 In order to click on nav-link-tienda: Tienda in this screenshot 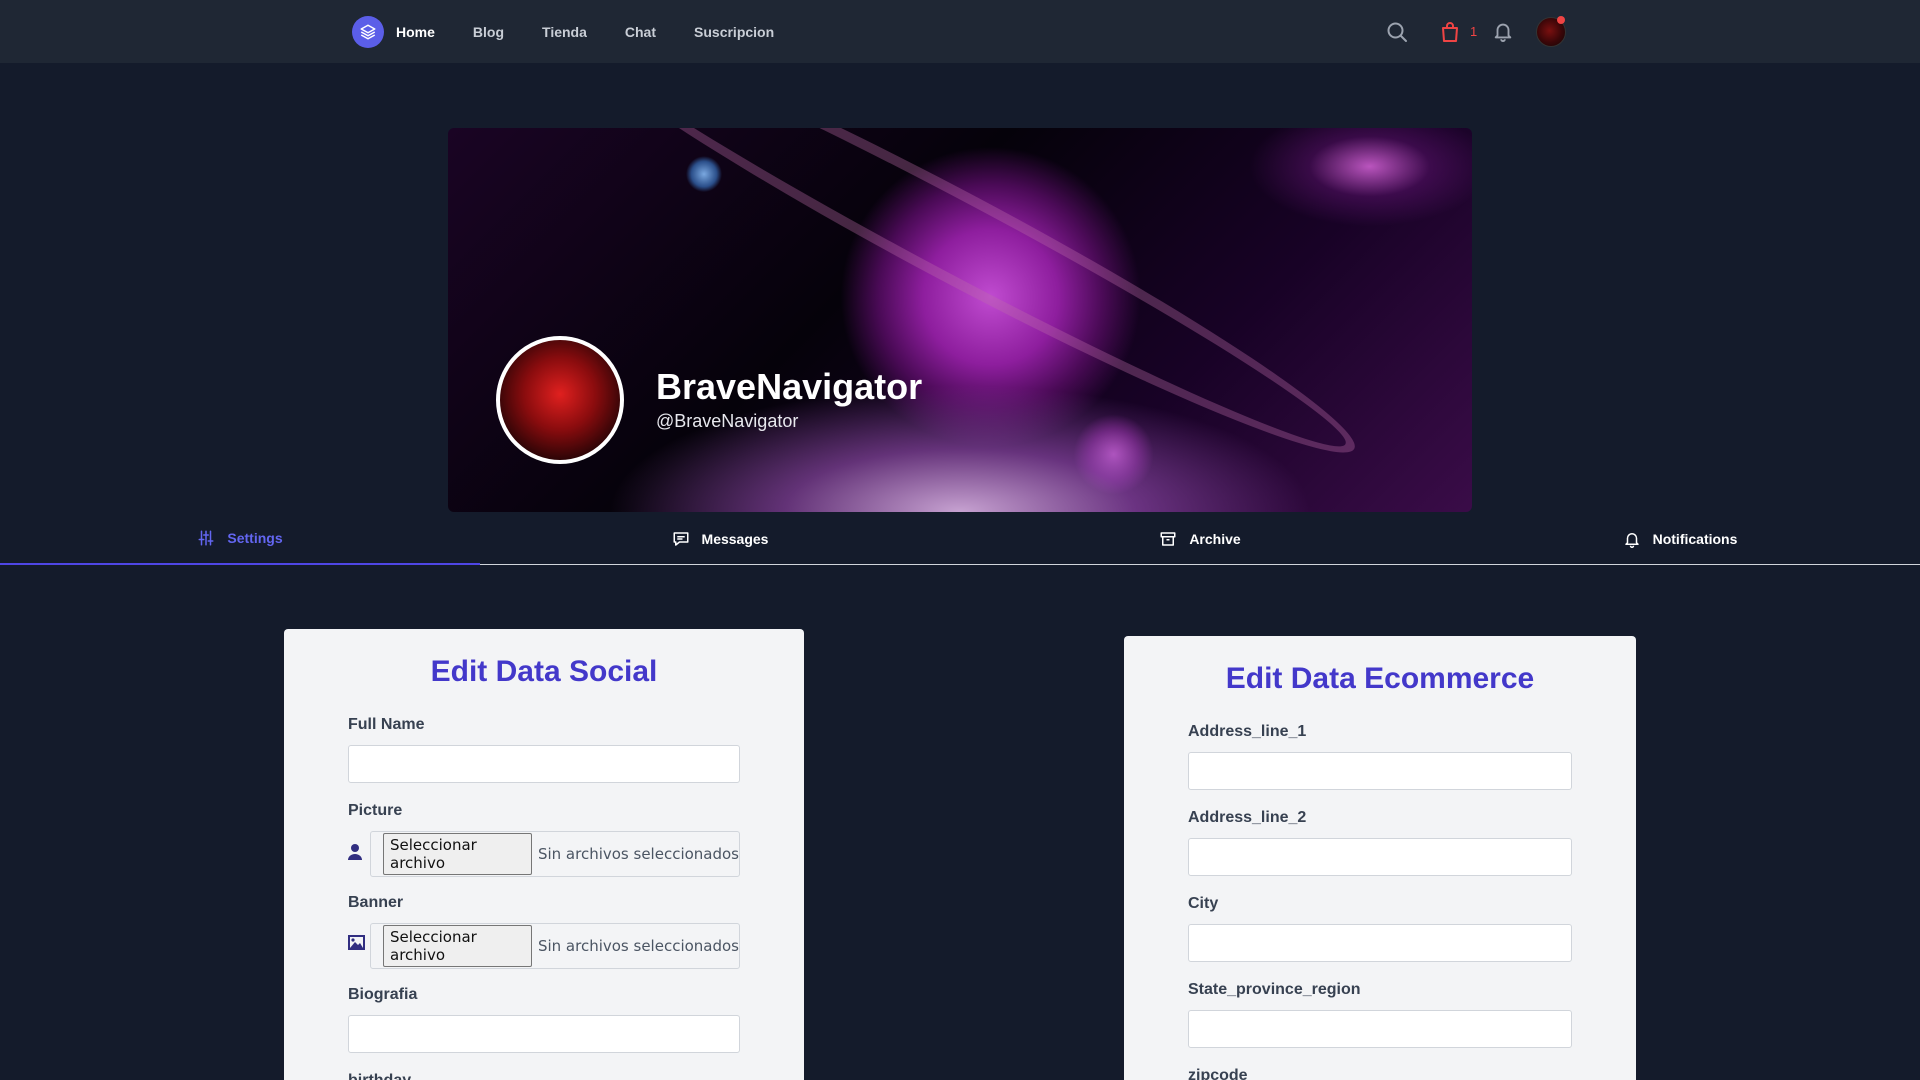, I will do `click(564, 32)`.